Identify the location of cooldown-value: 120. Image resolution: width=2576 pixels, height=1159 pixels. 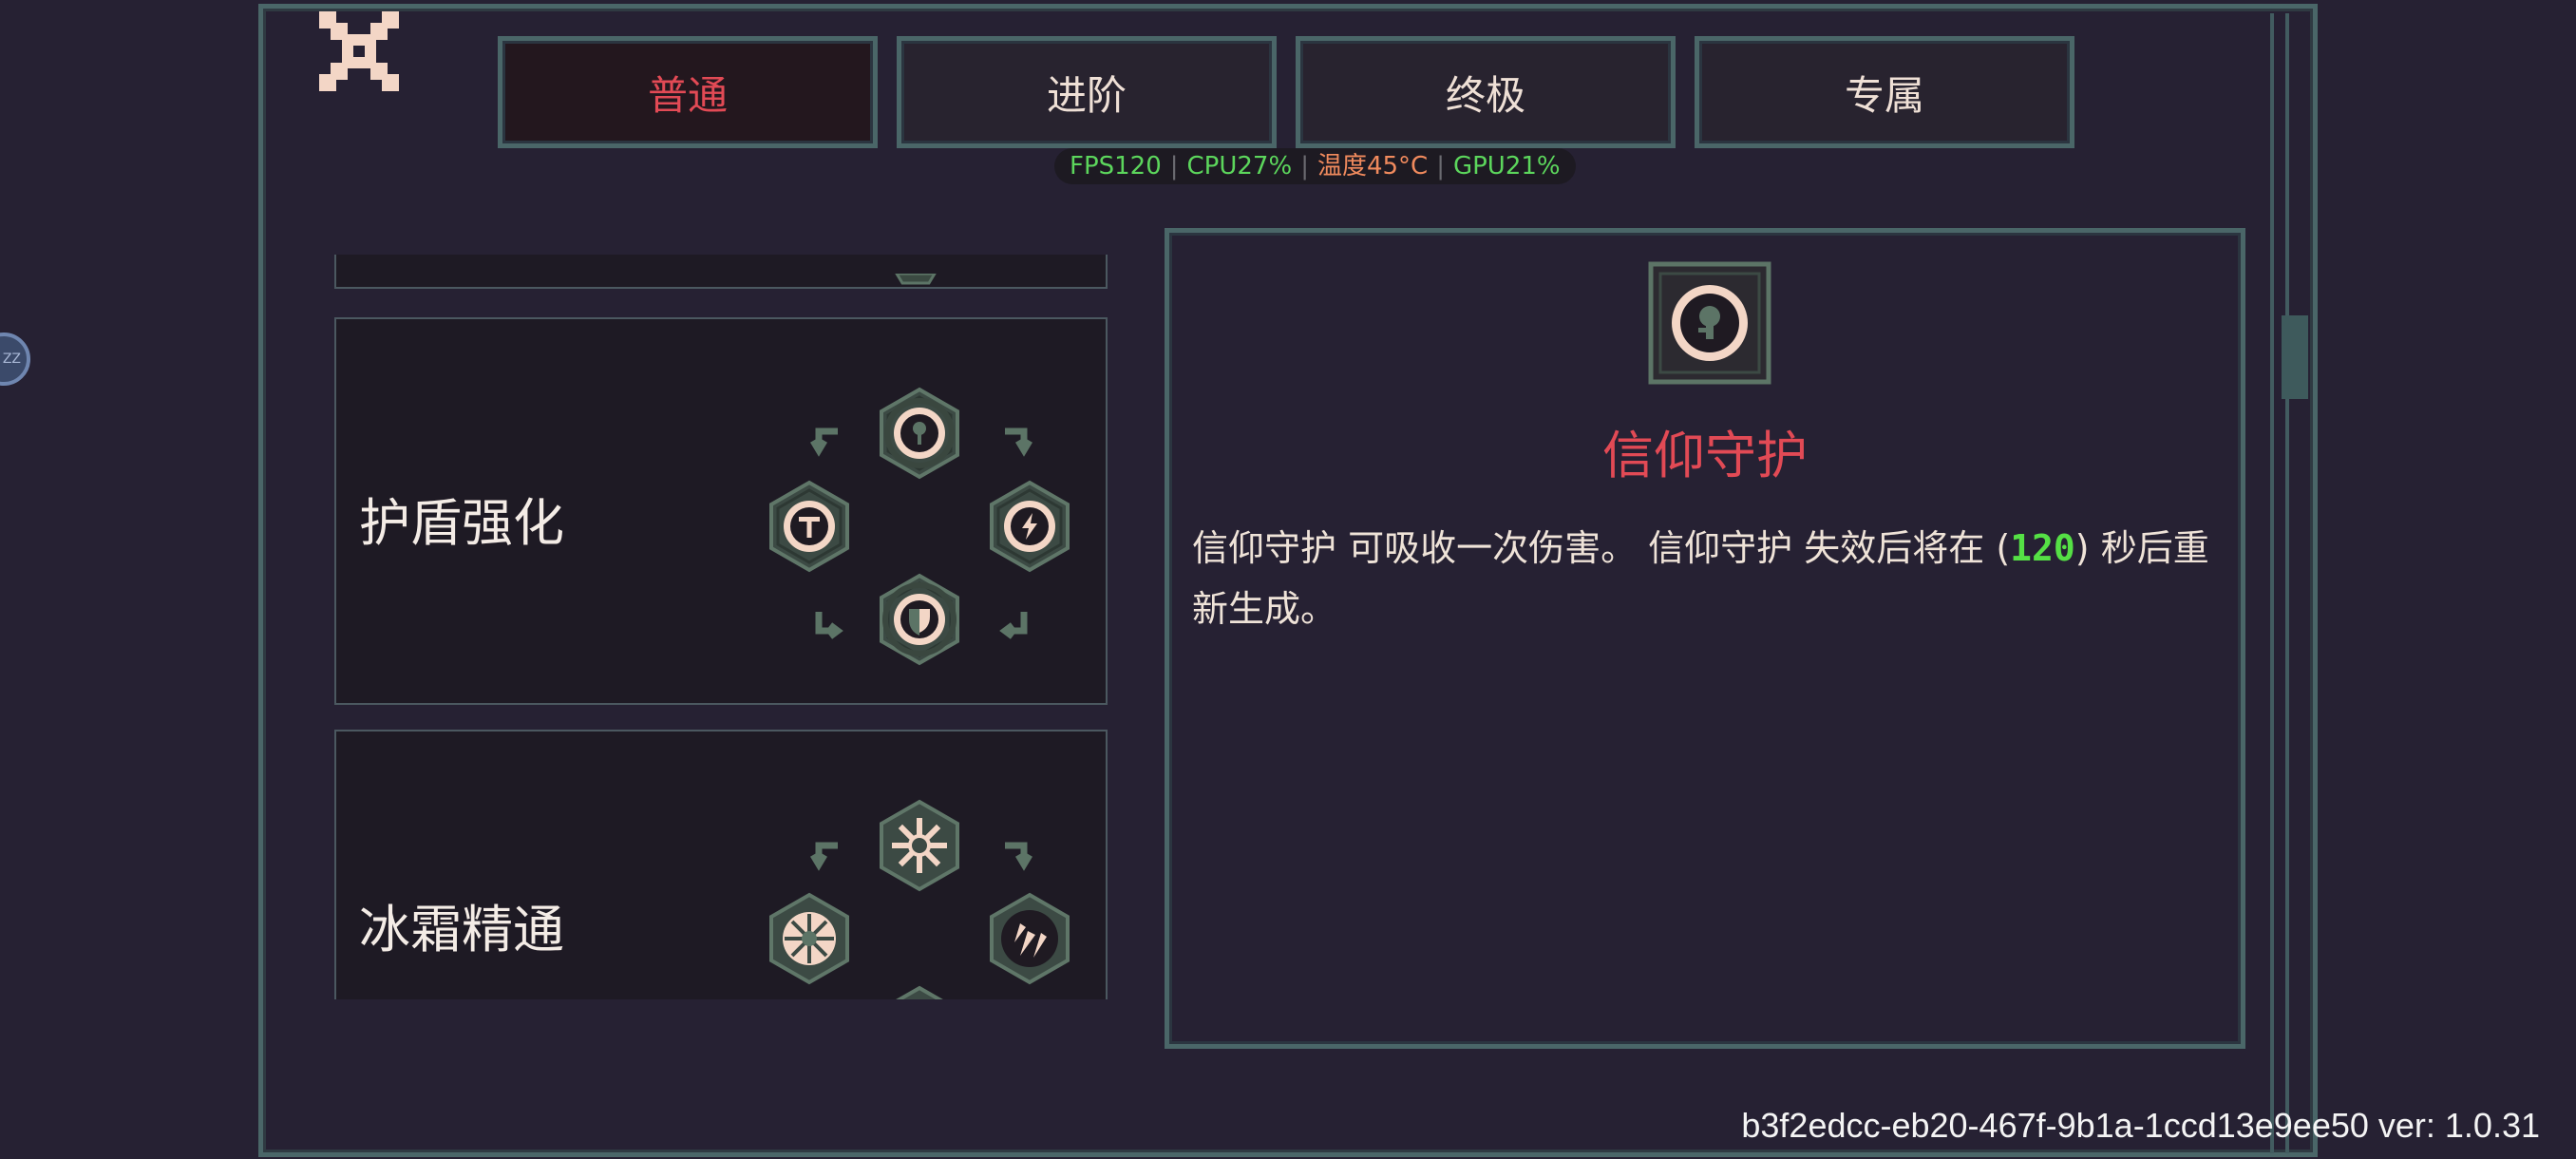
(2043, 548).